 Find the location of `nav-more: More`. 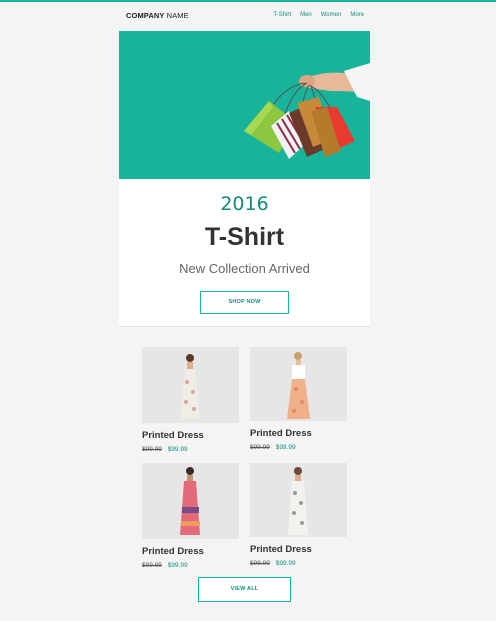

nav-more: More is located at coordinates (357, 15).